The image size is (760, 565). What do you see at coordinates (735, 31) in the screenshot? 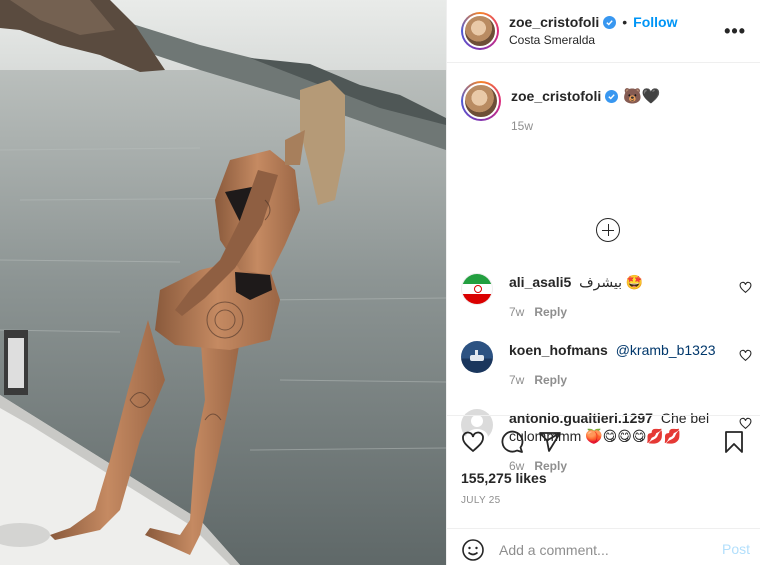
I see `more-options-icon: •••` at bounding box center [735, 31].